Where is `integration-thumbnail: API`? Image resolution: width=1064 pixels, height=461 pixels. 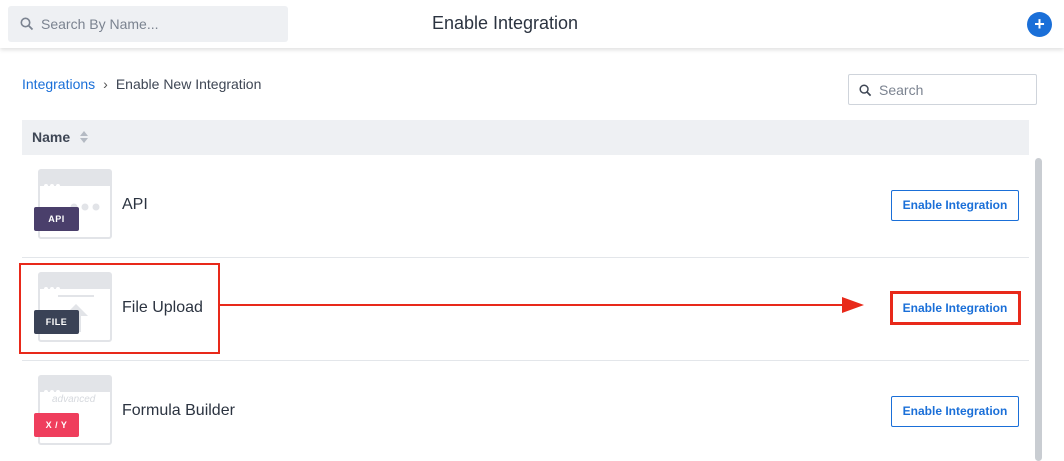
integration-thumbnail: API is located at coordinates (73, 204).